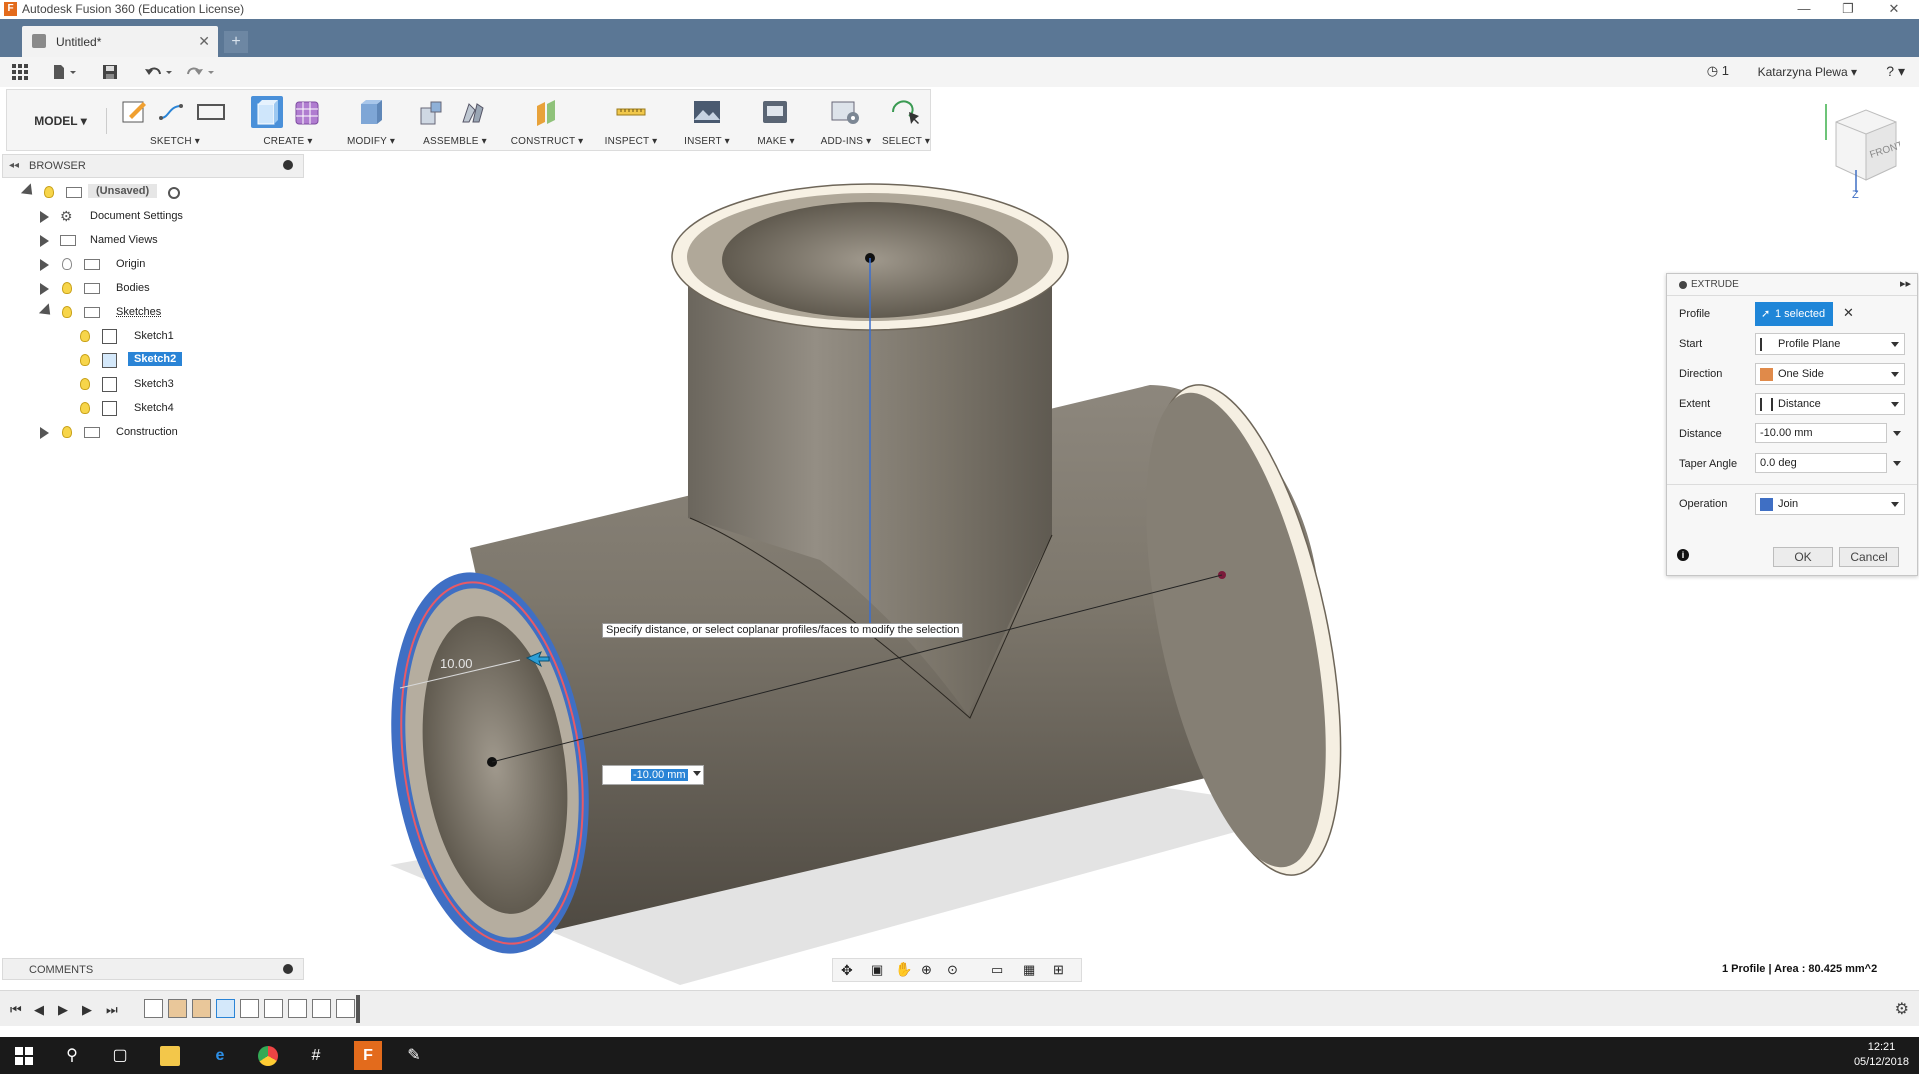 Image resolution: width=1919 pixels, height=1074 pixels. Describe the element at coordinates (128, 217) in the screenshot. I see `tree-item-document-settings: ⚙ Document Settings` at that location.